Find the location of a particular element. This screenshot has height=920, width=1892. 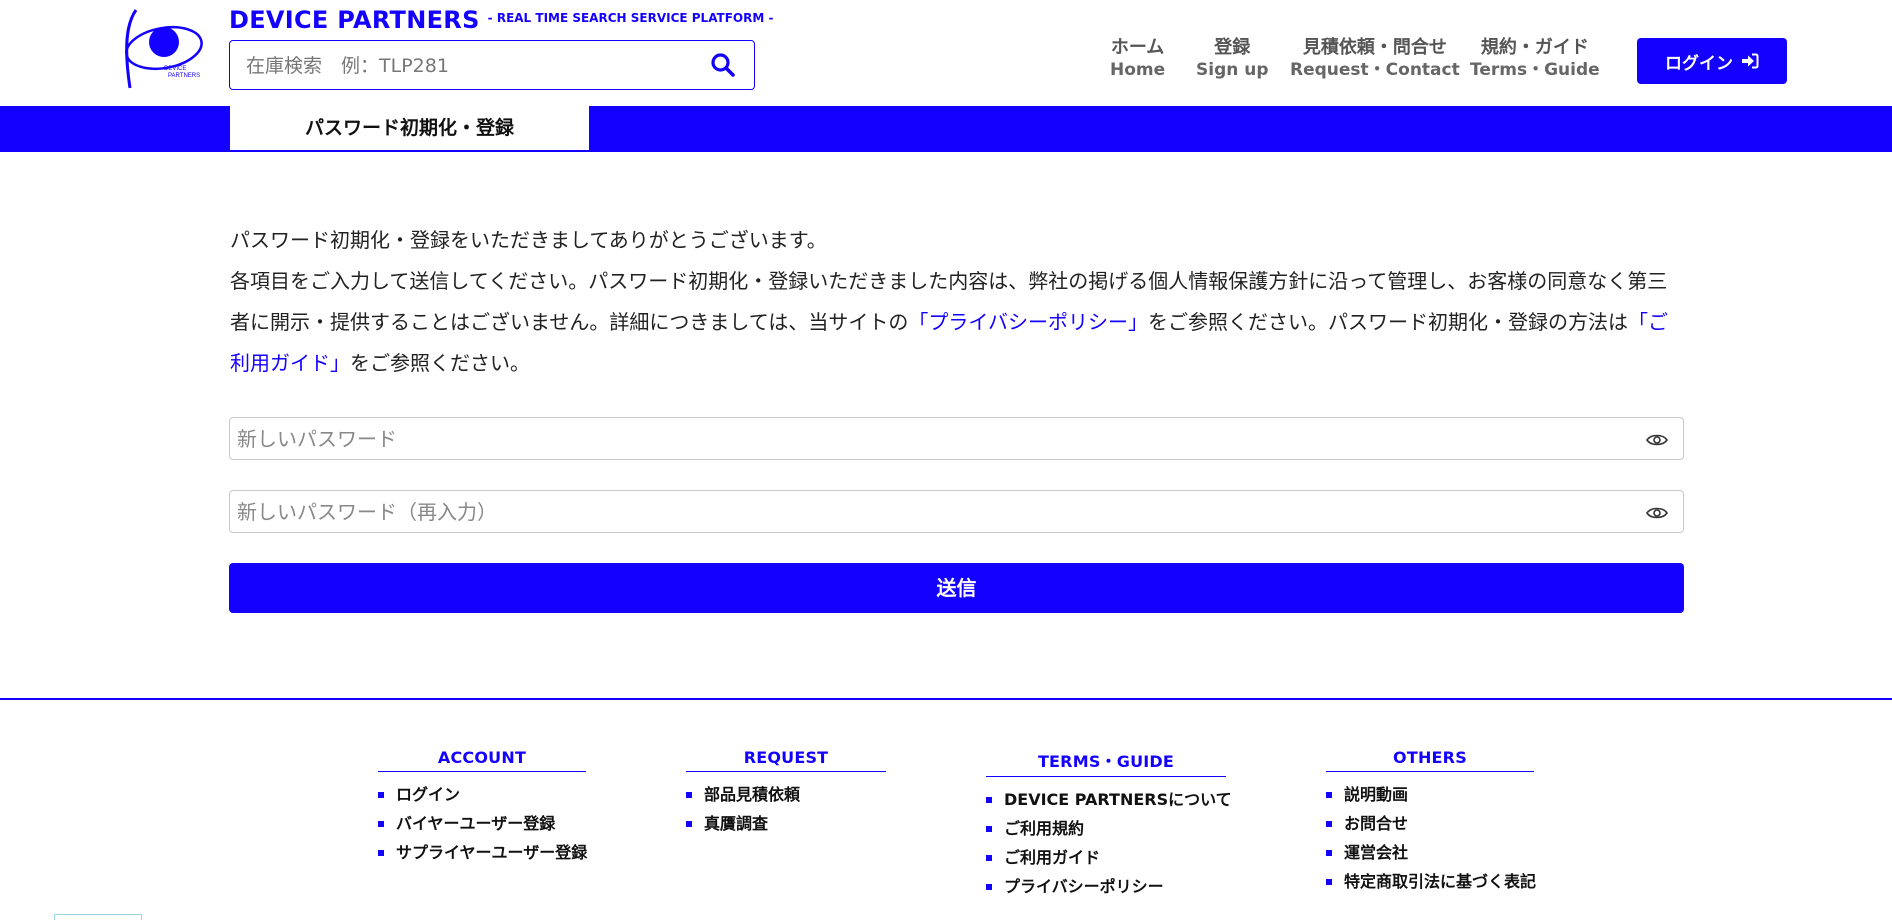

footer-link-terms: ご利用規約 is located at coordinates (1106, 828).